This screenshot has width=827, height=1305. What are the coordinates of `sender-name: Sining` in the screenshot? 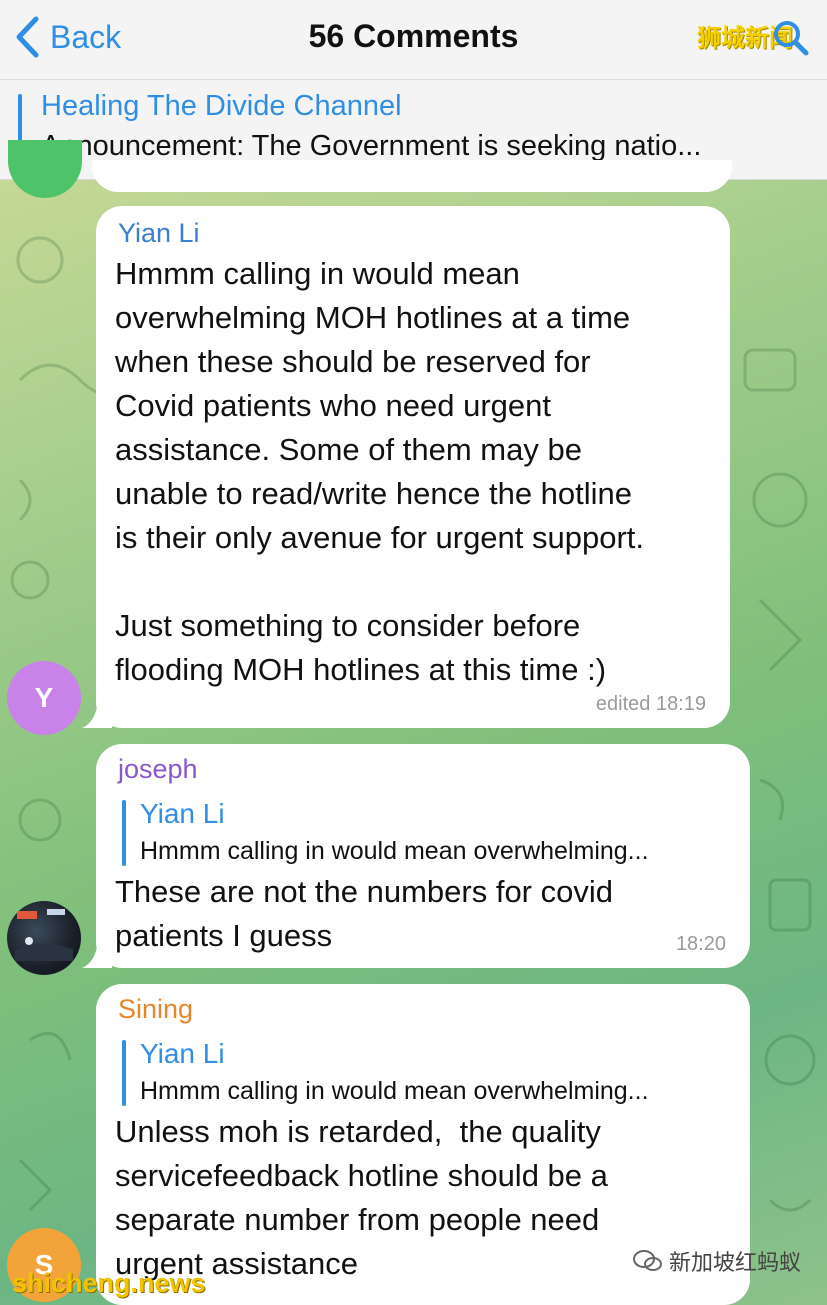 It's located at (155, 1009).